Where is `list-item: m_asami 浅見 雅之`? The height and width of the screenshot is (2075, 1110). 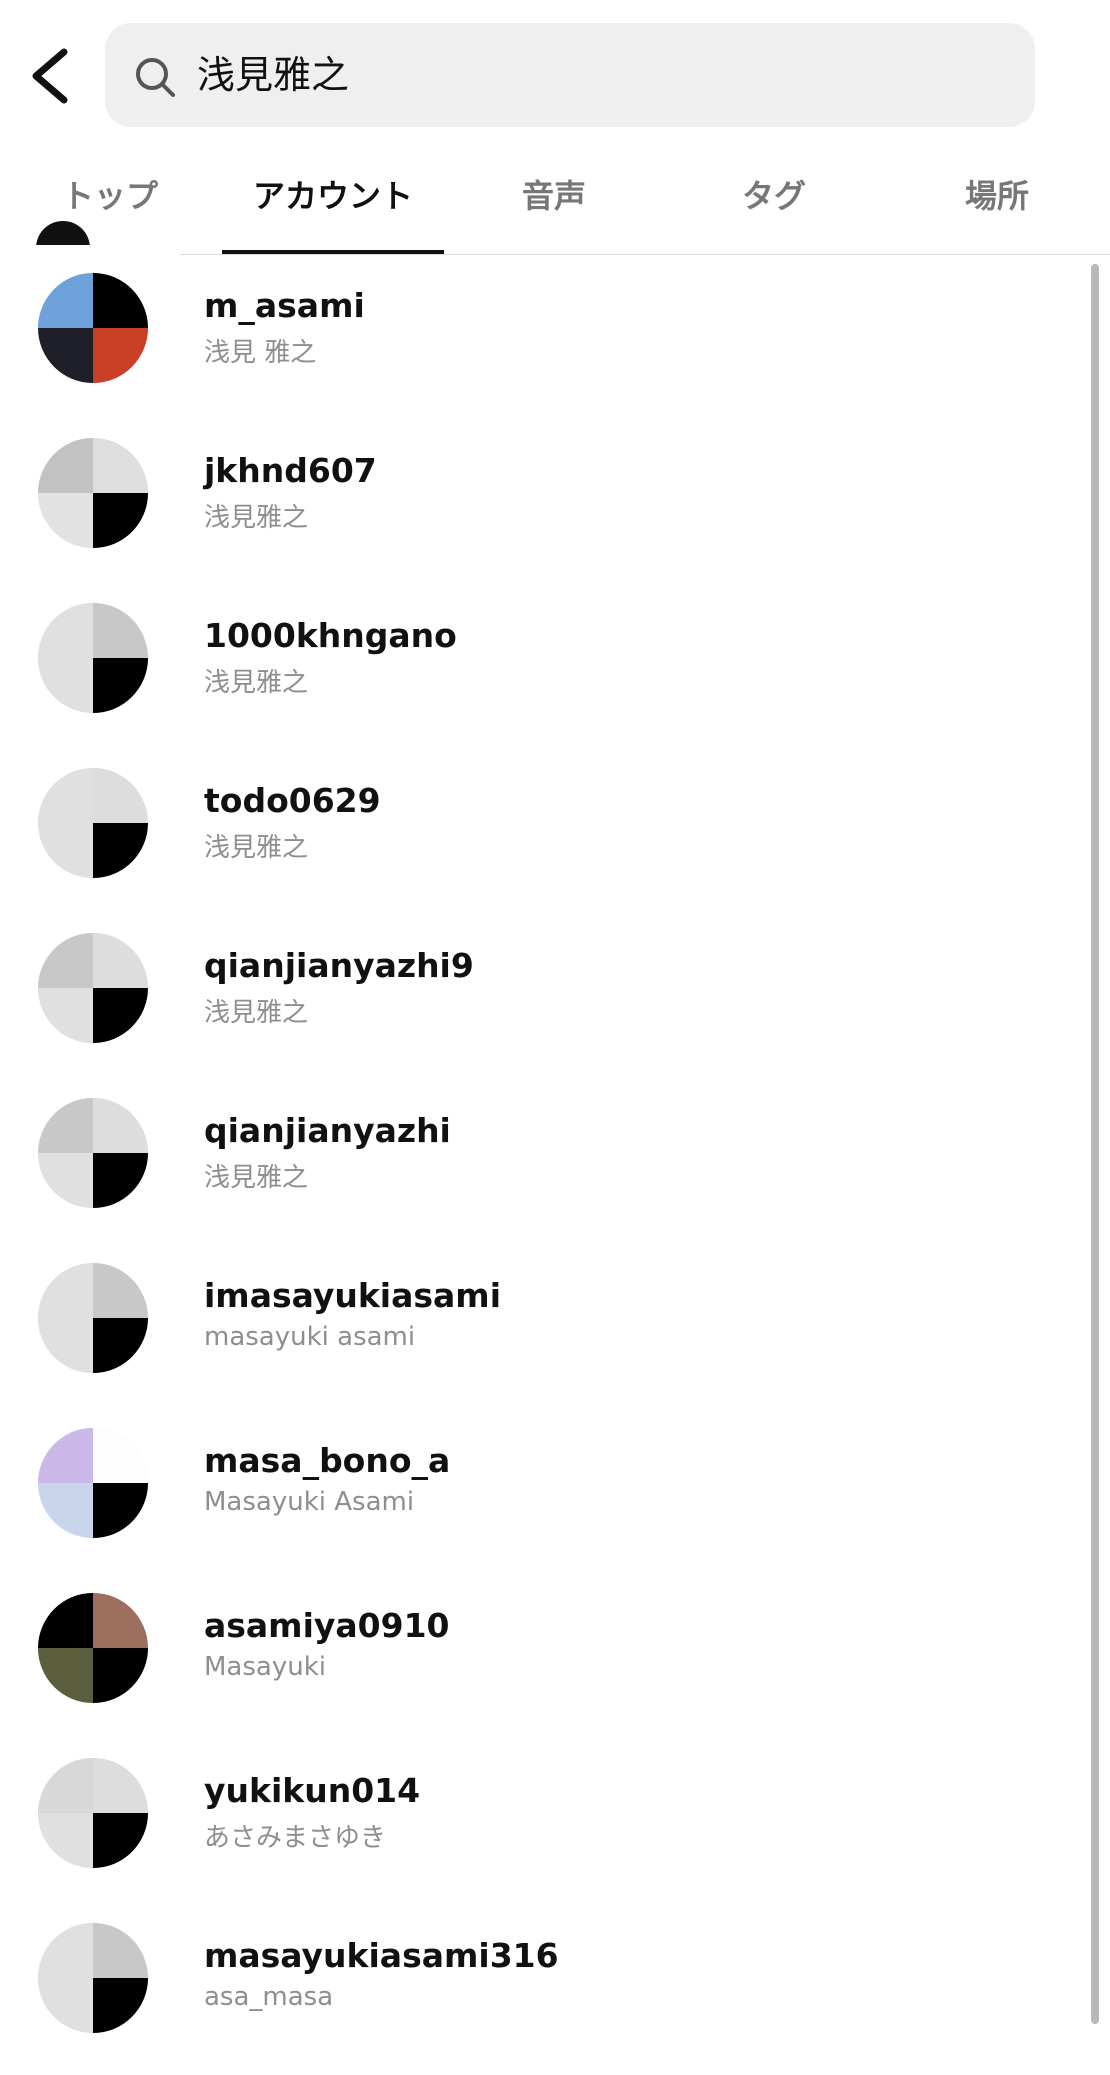
list-item: m_asami 浅見 雅之 is located at coordinates (545, 342).